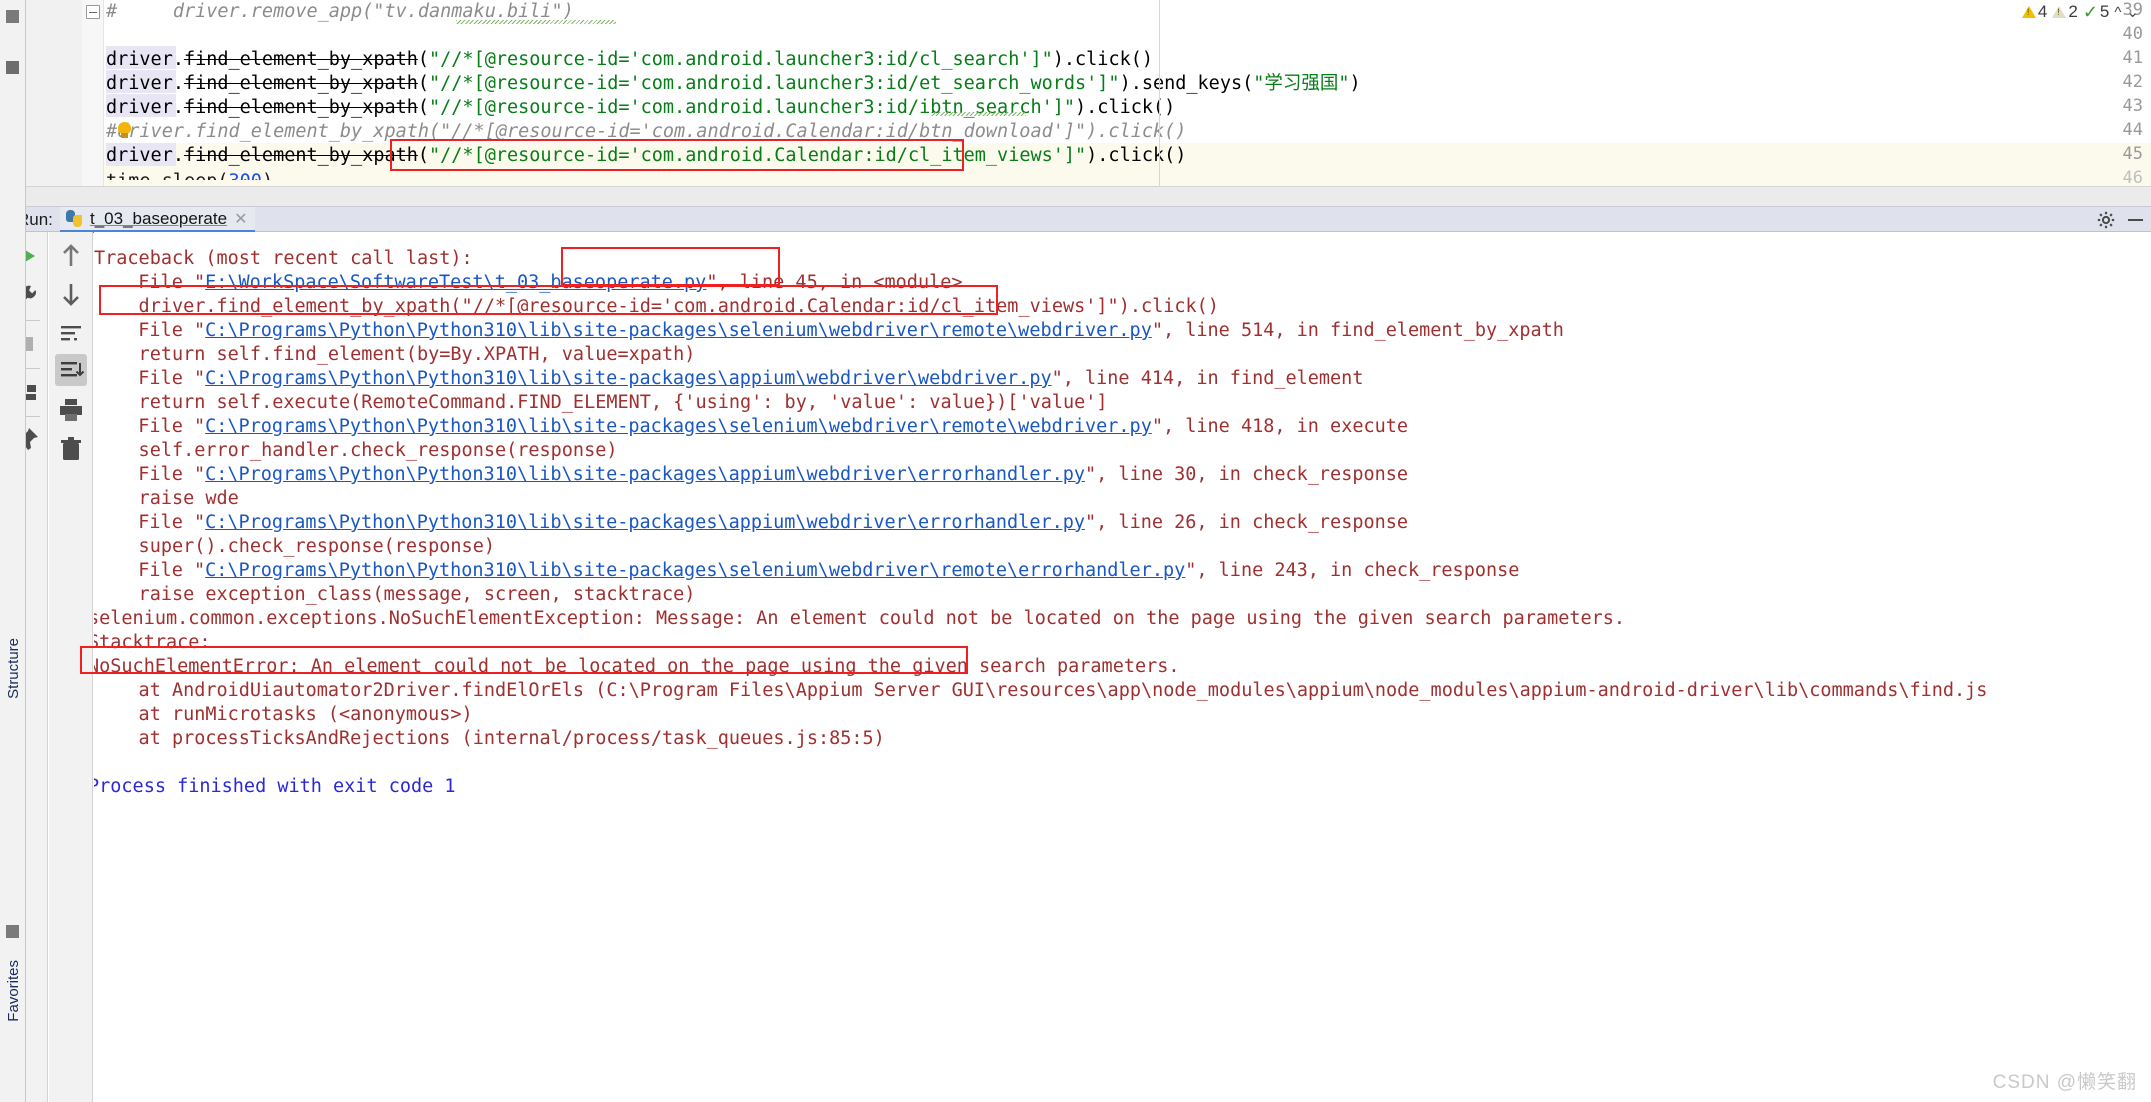 The height and width of the screenshot is (1102, 2151). Describe the element at coordinates (1280, 426) in the screenshot. I see `file-suffix: ", line 418, in execute` at that location.